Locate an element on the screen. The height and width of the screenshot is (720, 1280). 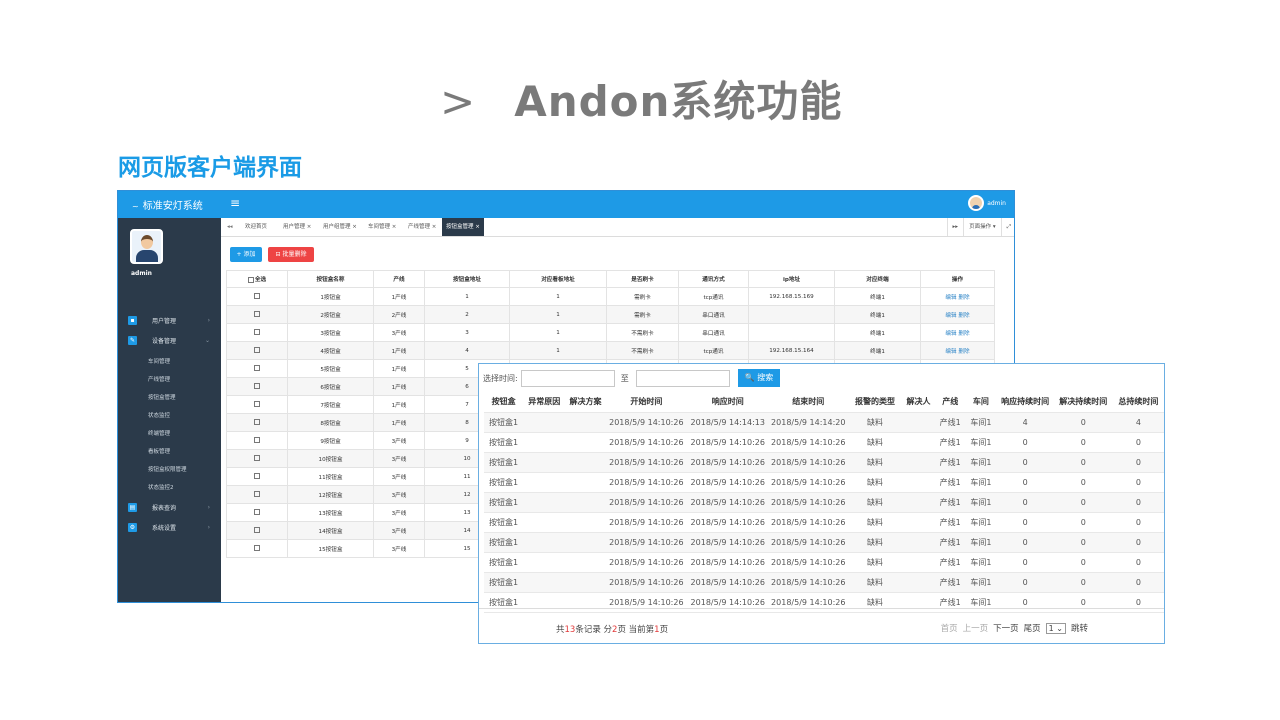
search-button: 🔍 搜索 is located at coordinates (759, 378).